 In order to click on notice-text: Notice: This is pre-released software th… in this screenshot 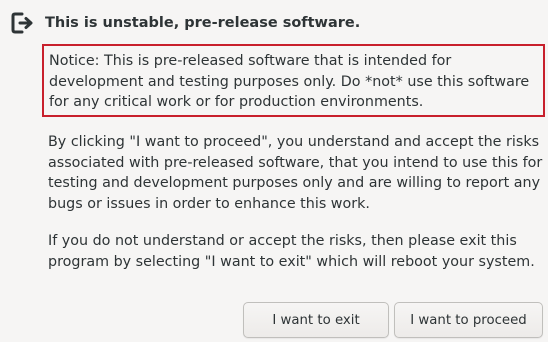, I will do `click(289, 81)`.